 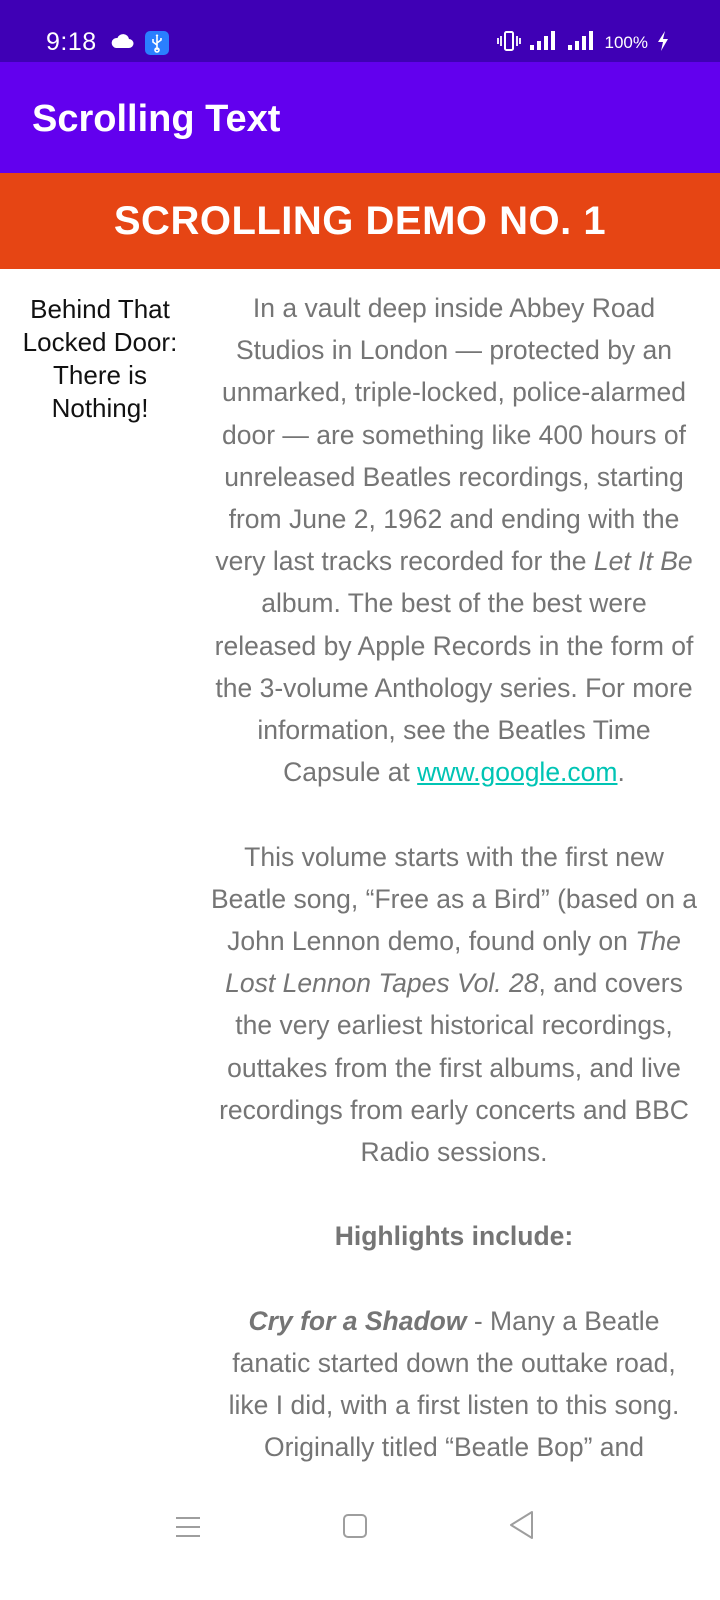 What do you see at coordinates (626, 42) in the screenshot?
I see `battery-percentage: 100%` at bounding box center [626, 42].